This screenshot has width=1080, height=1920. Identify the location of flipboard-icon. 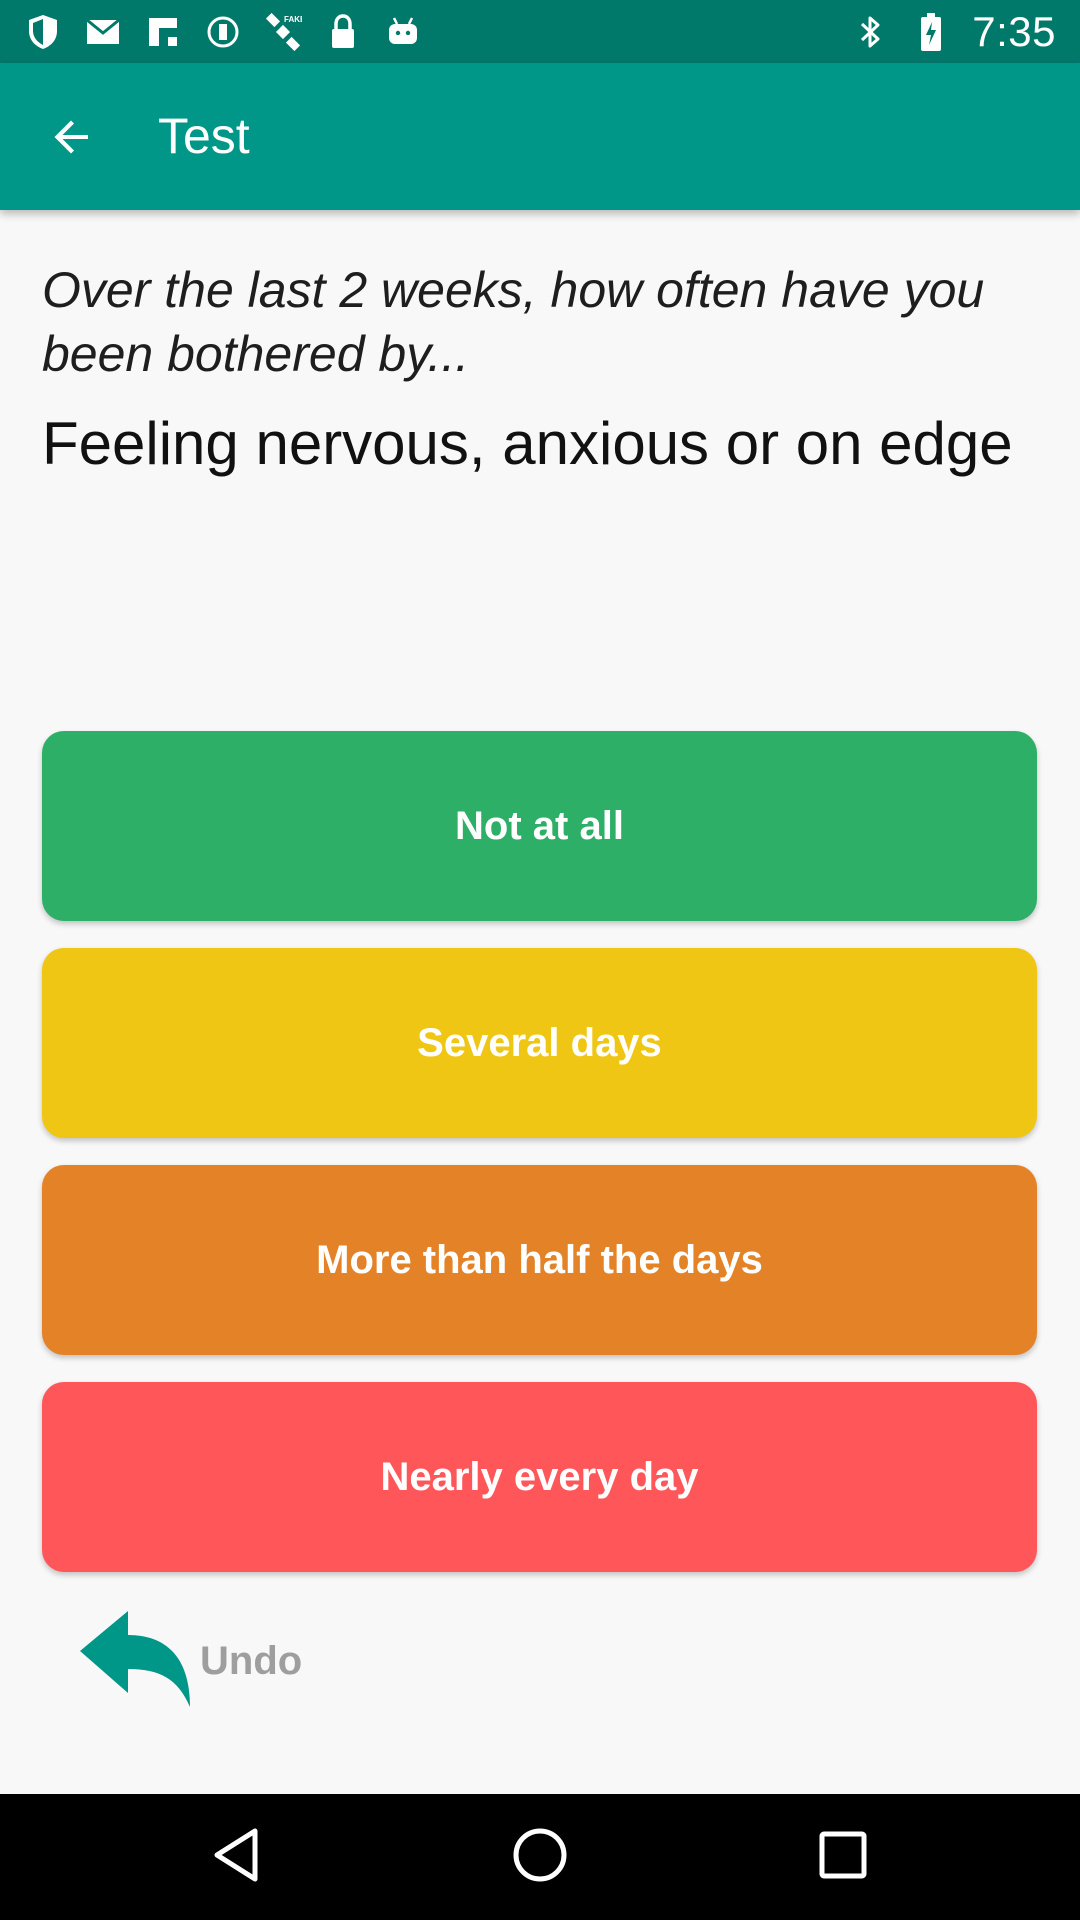
(163, 32).